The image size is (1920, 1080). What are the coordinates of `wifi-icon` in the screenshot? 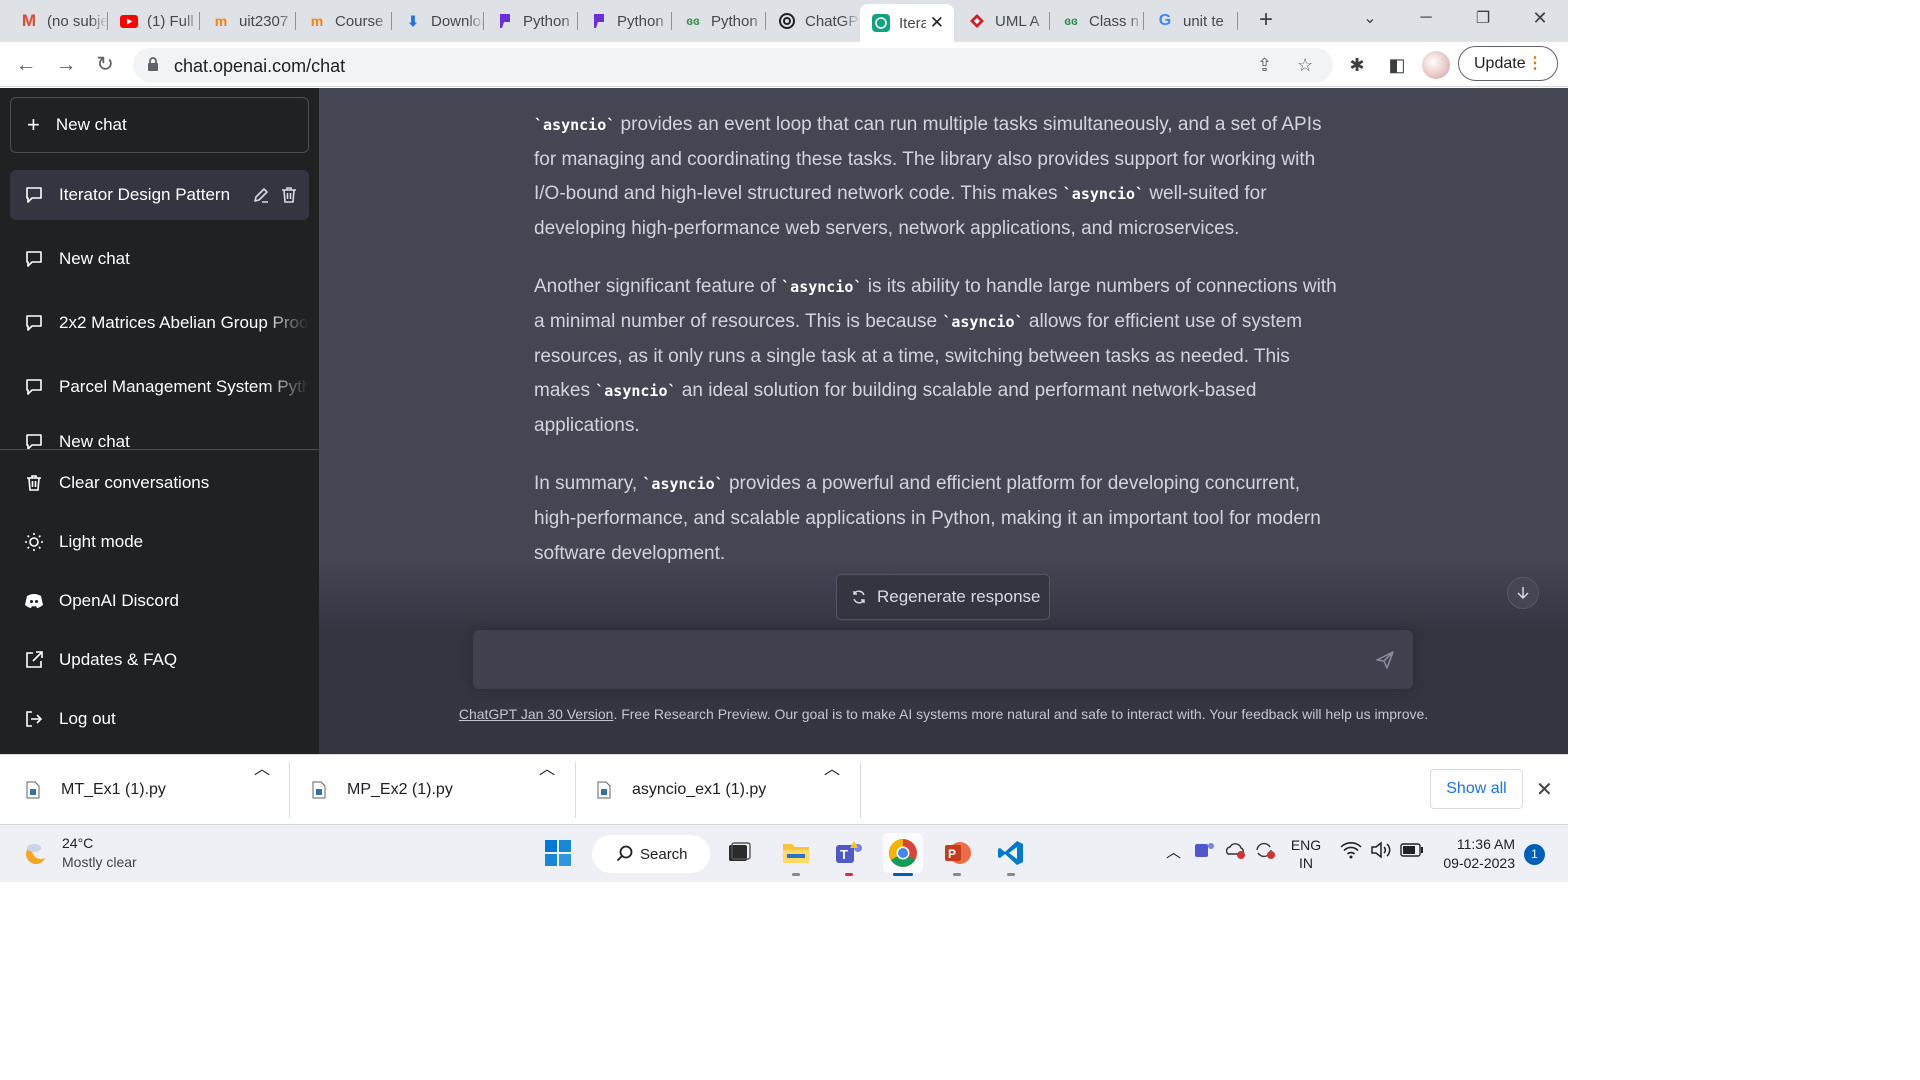 It's located at (1351, 851).